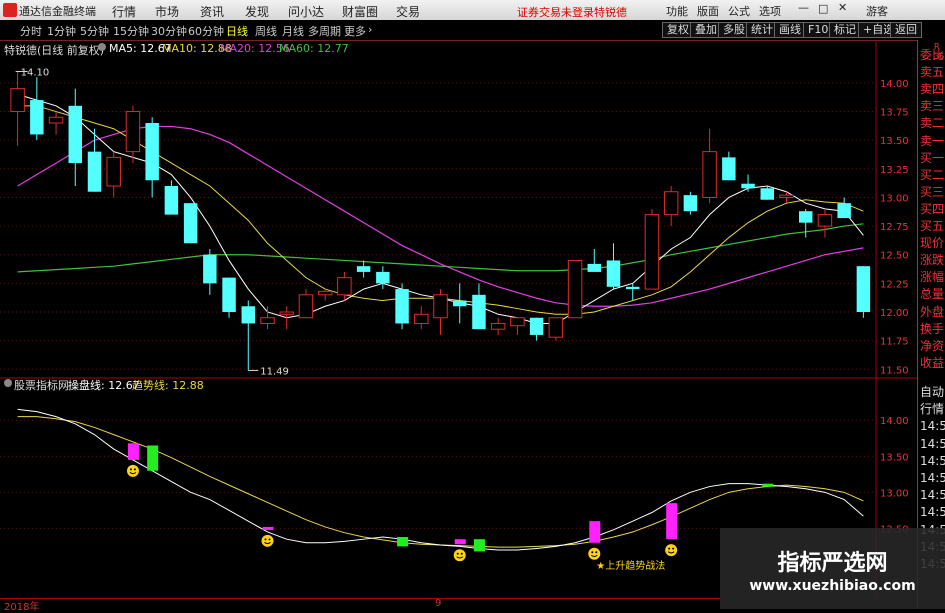 This screenshot has height=613, width=945. I want to click on side-label-11: 现价, so click(932, 243).